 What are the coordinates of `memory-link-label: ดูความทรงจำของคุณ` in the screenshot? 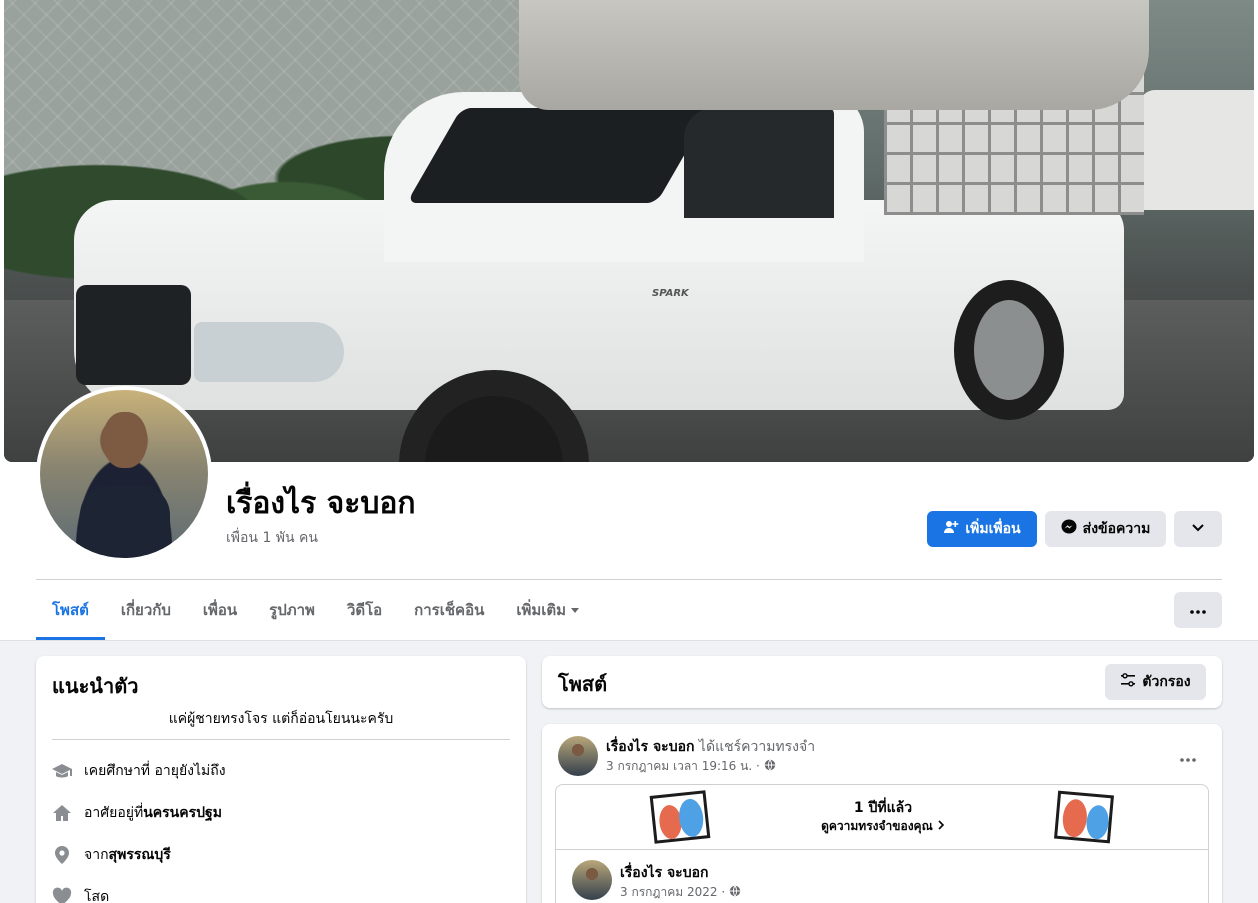 It's located at (877, 826).